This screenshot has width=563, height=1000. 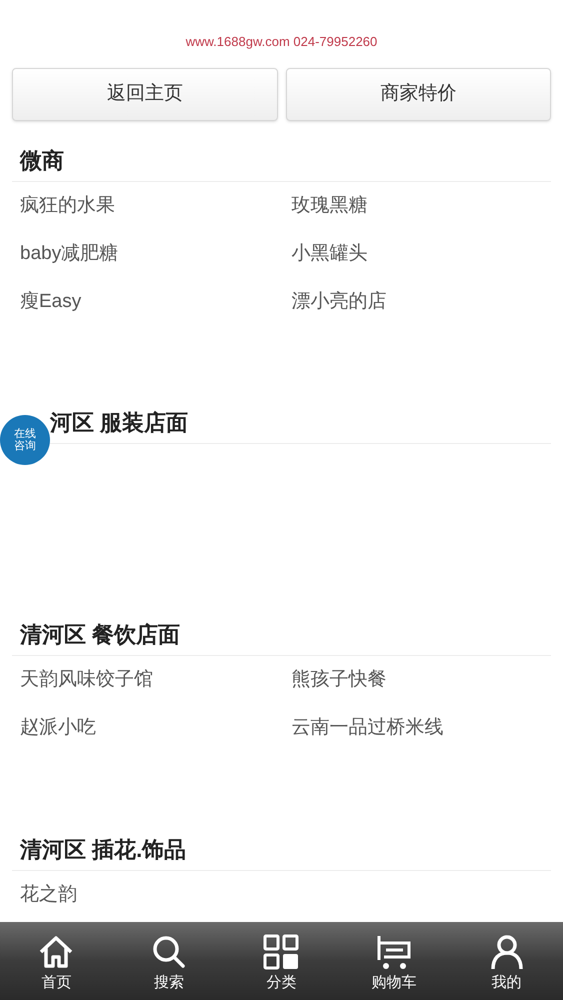 What do you see at coordinates (25, 440) in the screenshot?
I see `online-consult-button: 在线 咨询` at bounding box center [25, 440].